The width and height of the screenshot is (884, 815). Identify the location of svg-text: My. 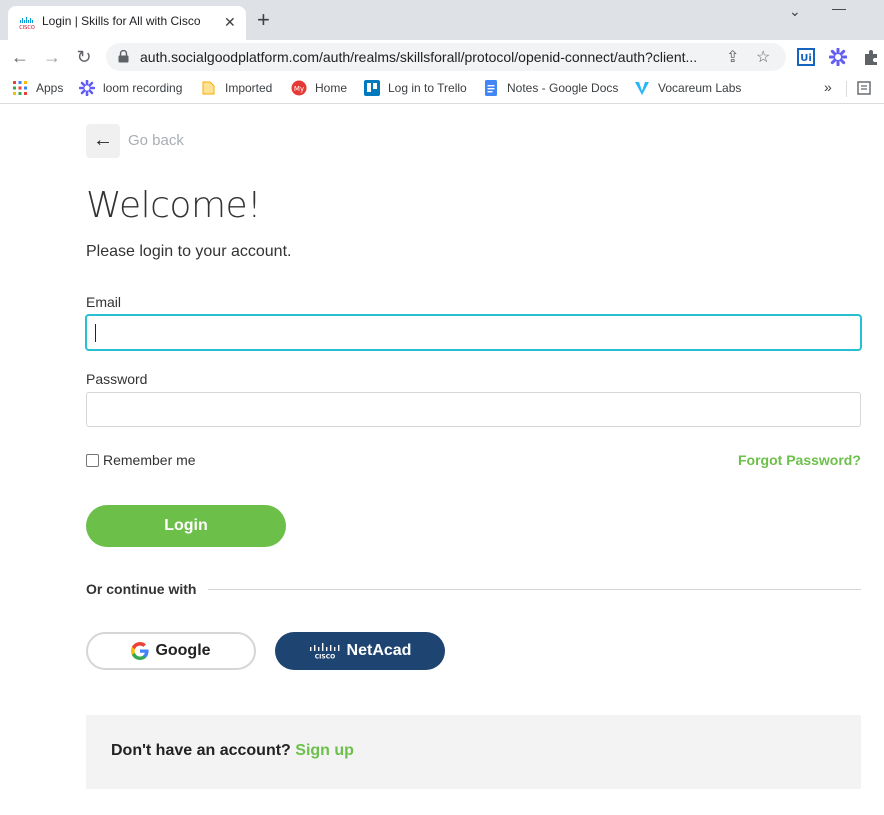
(299, 89).